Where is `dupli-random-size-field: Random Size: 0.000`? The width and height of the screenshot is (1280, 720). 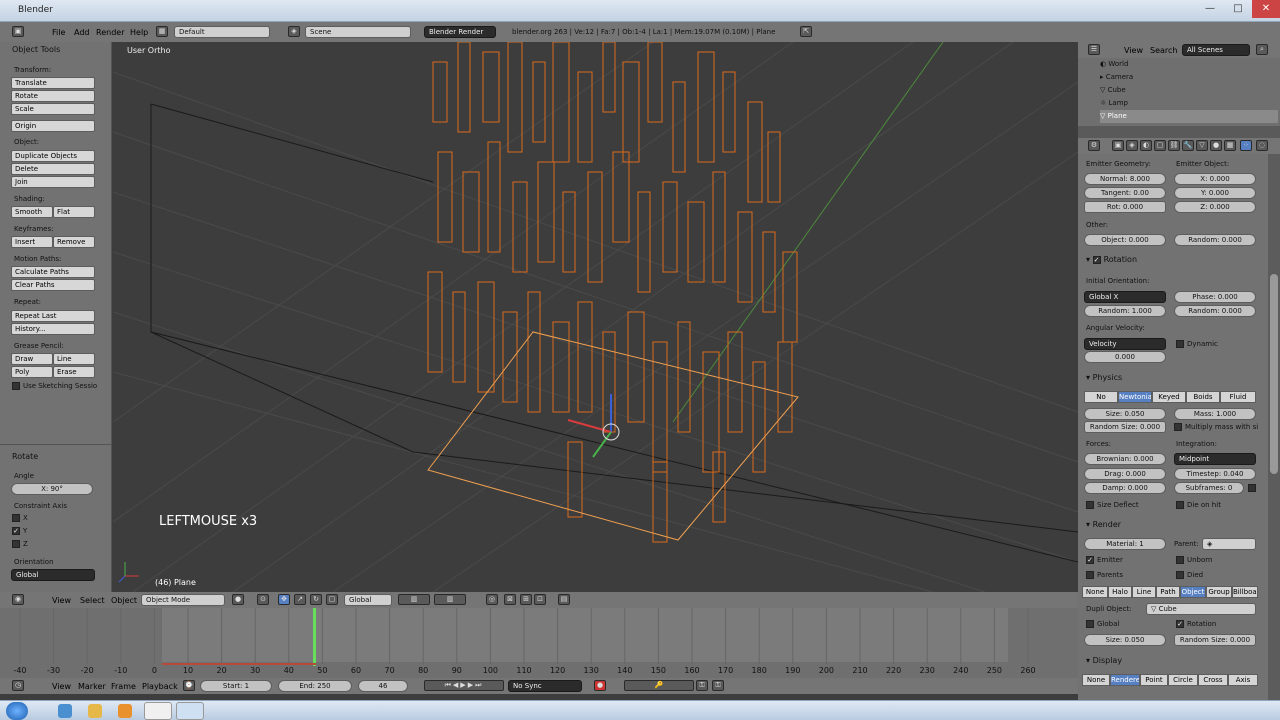
dupli-random-size-field: Random Size: 0.000 is located at coordinates (1215, 640).